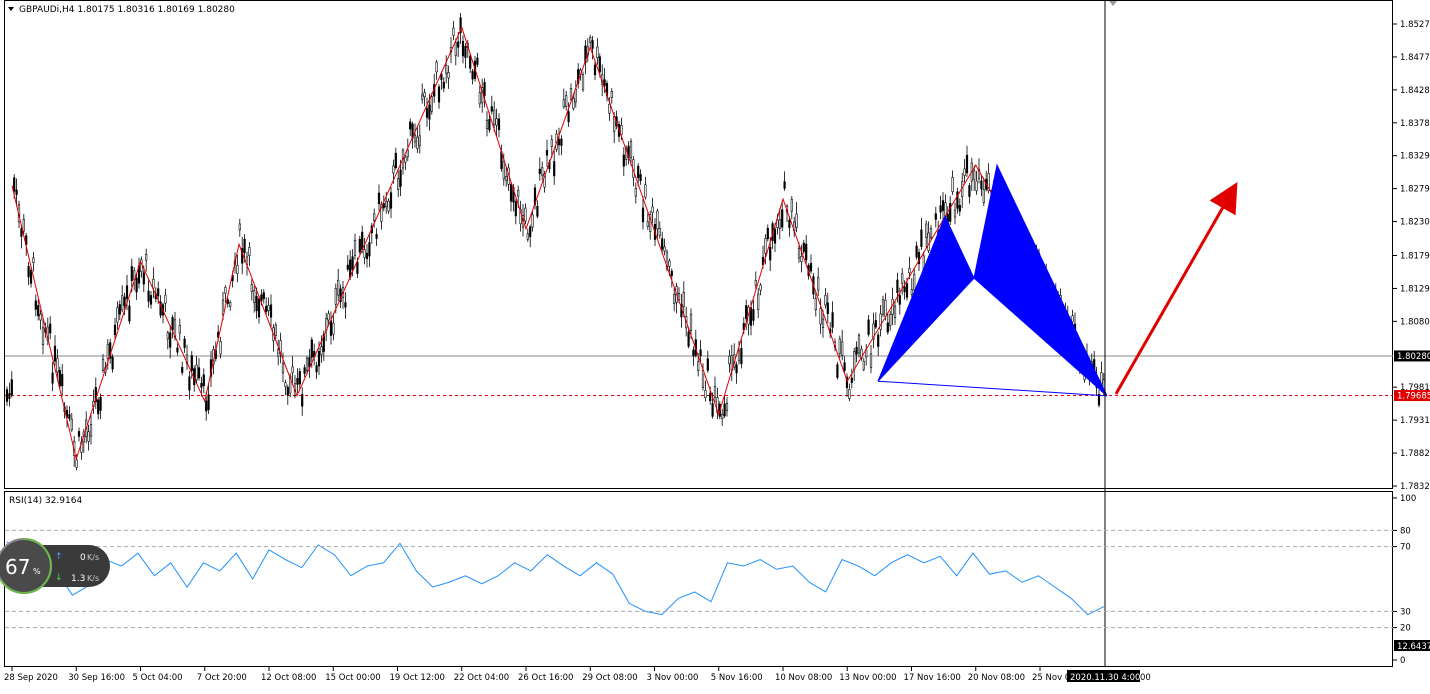  I want to click on widget-download: 1.3, so click(78, 579).